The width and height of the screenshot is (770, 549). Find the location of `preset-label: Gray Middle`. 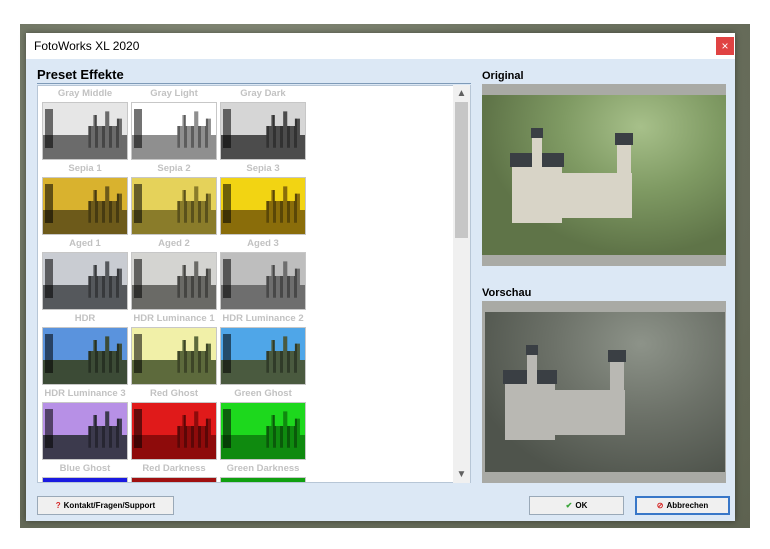

preset-label: Gray Middle is located at coordinates (85, 93).